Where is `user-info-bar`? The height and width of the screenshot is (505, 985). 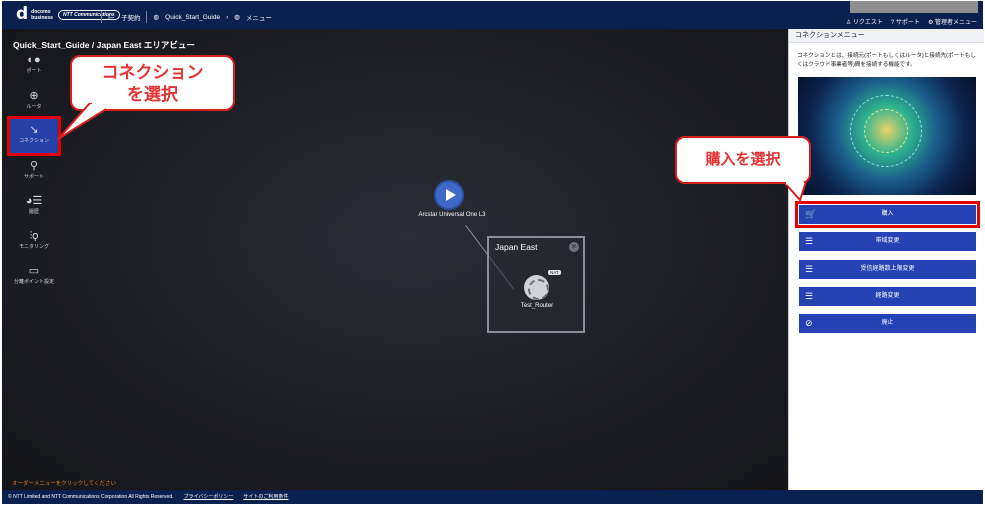 user-info-bar is located at coordinates (914, 7).